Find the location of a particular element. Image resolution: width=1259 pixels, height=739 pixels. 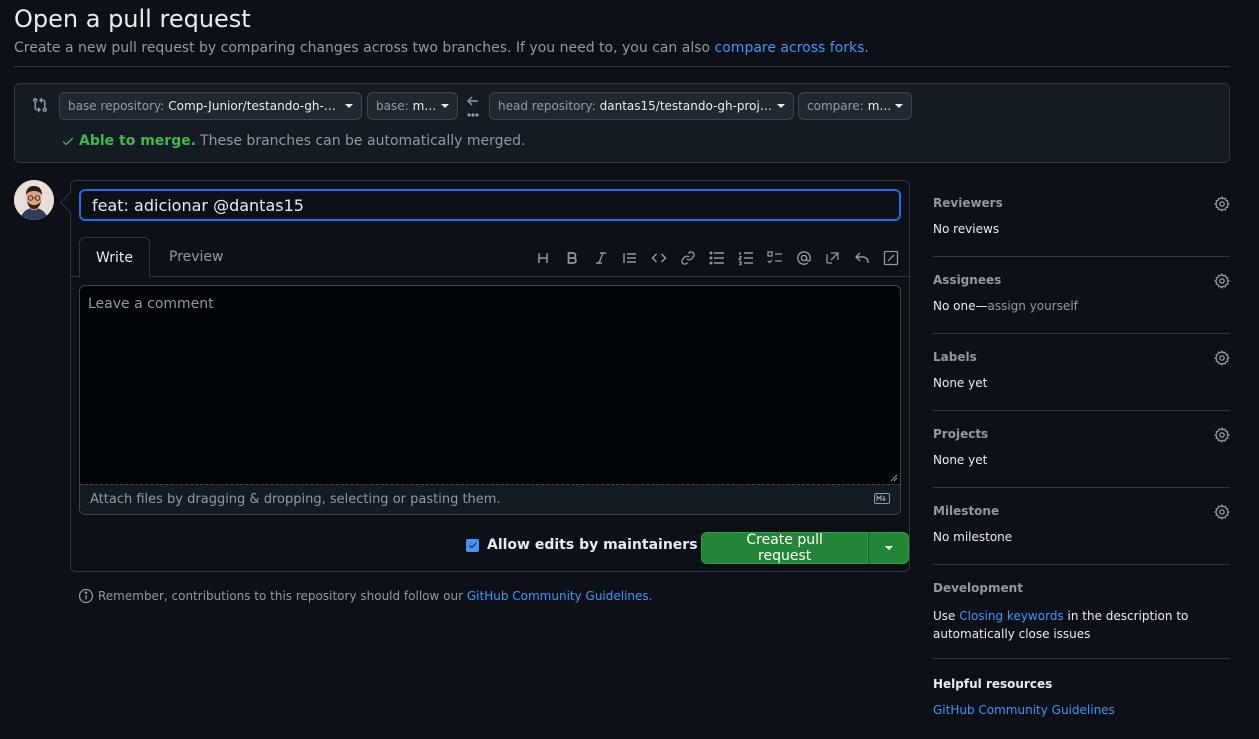

bold-icon is located at coordinates (572, 258).